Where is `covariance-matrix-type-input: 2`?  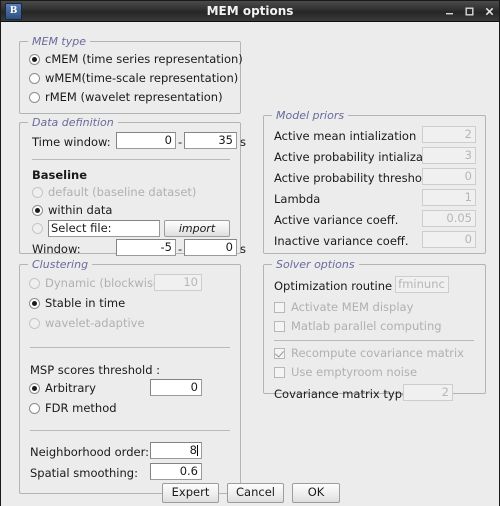 covariance-matrix-type-input: 2 is located at coordinates (428, 392).